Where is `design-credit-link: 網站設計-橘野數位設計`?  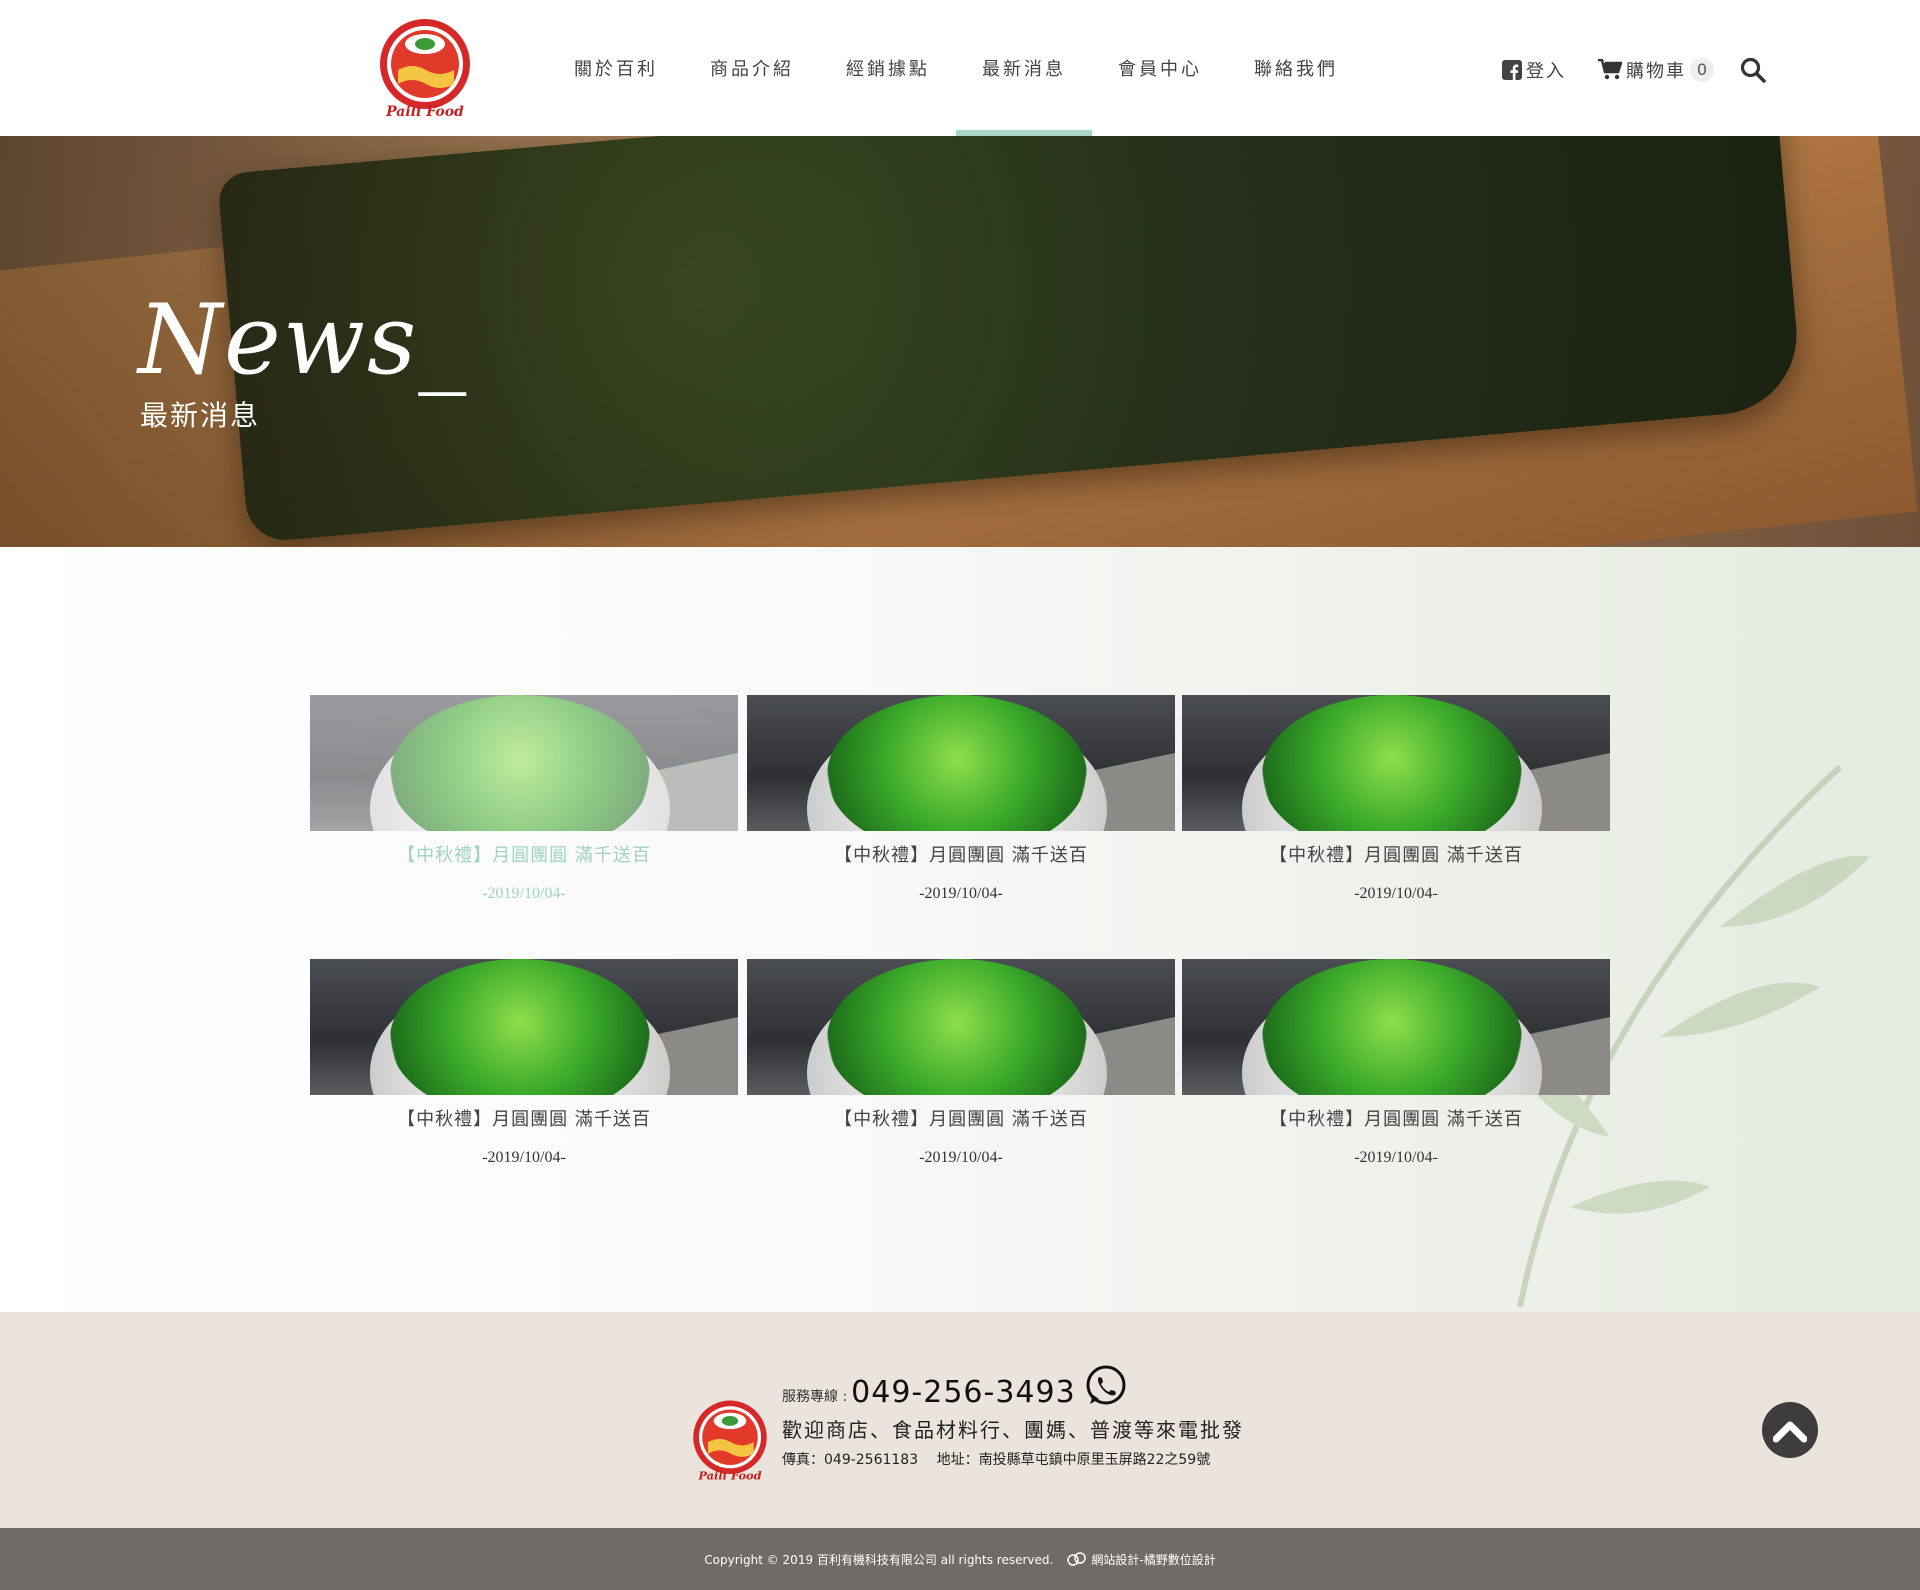 design-credit-link: 網站設計-橘野數位設計 is located at coordinates (1141, 1559).